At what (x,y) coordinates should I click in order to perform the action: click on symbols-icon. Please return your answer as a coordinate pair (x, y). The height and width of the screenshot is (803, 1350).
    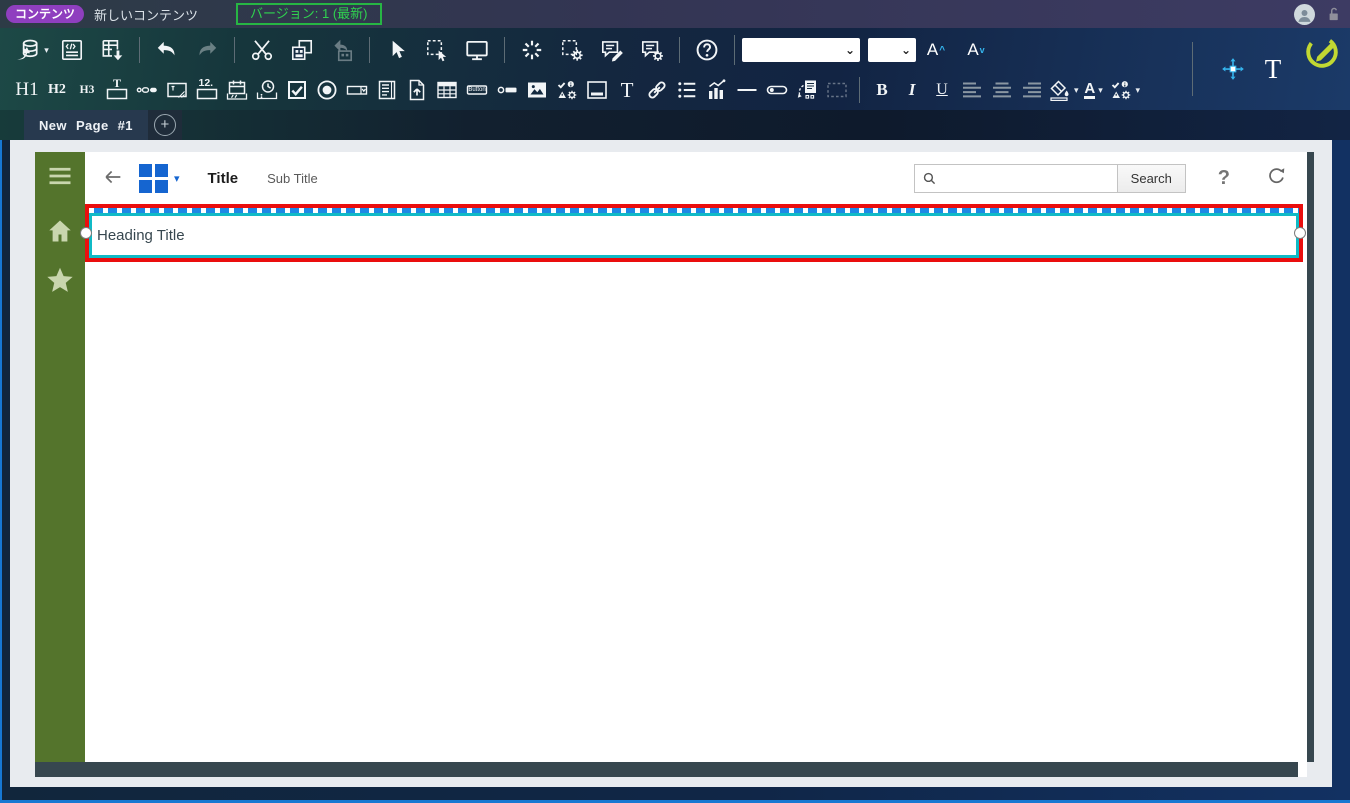
    Looking at the image, I should click on (567, 90).